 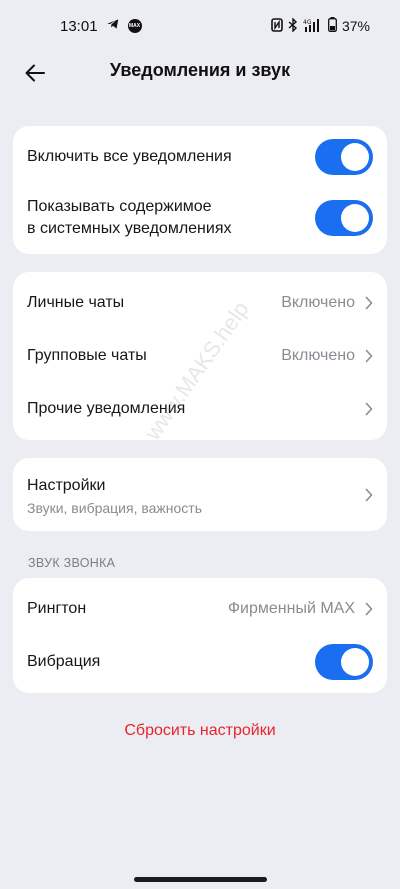 I want to click on personal-chats-value: Включено, so click(x=318, y=302).